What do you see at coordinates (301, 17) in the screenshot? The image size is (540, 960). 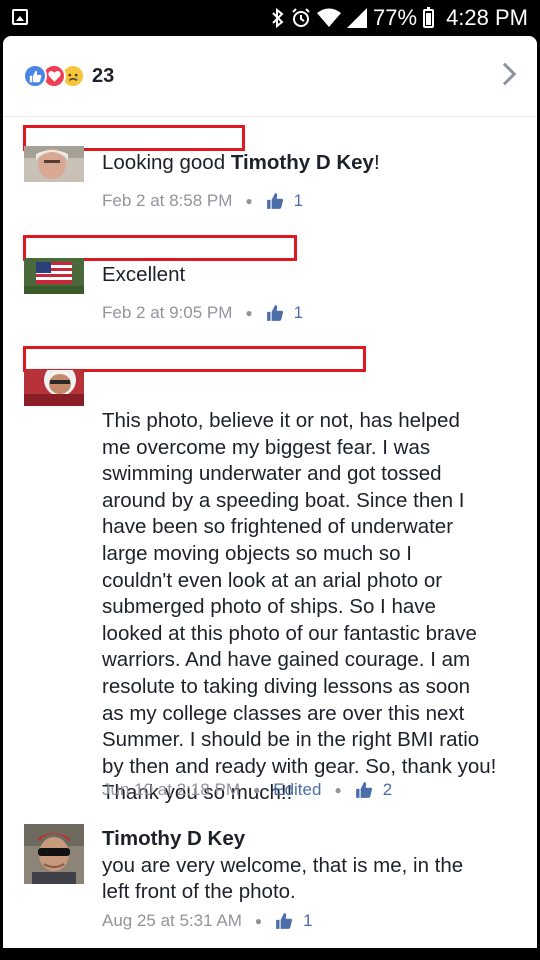 I see `alarm-icon` at bounding box center [301, 17].